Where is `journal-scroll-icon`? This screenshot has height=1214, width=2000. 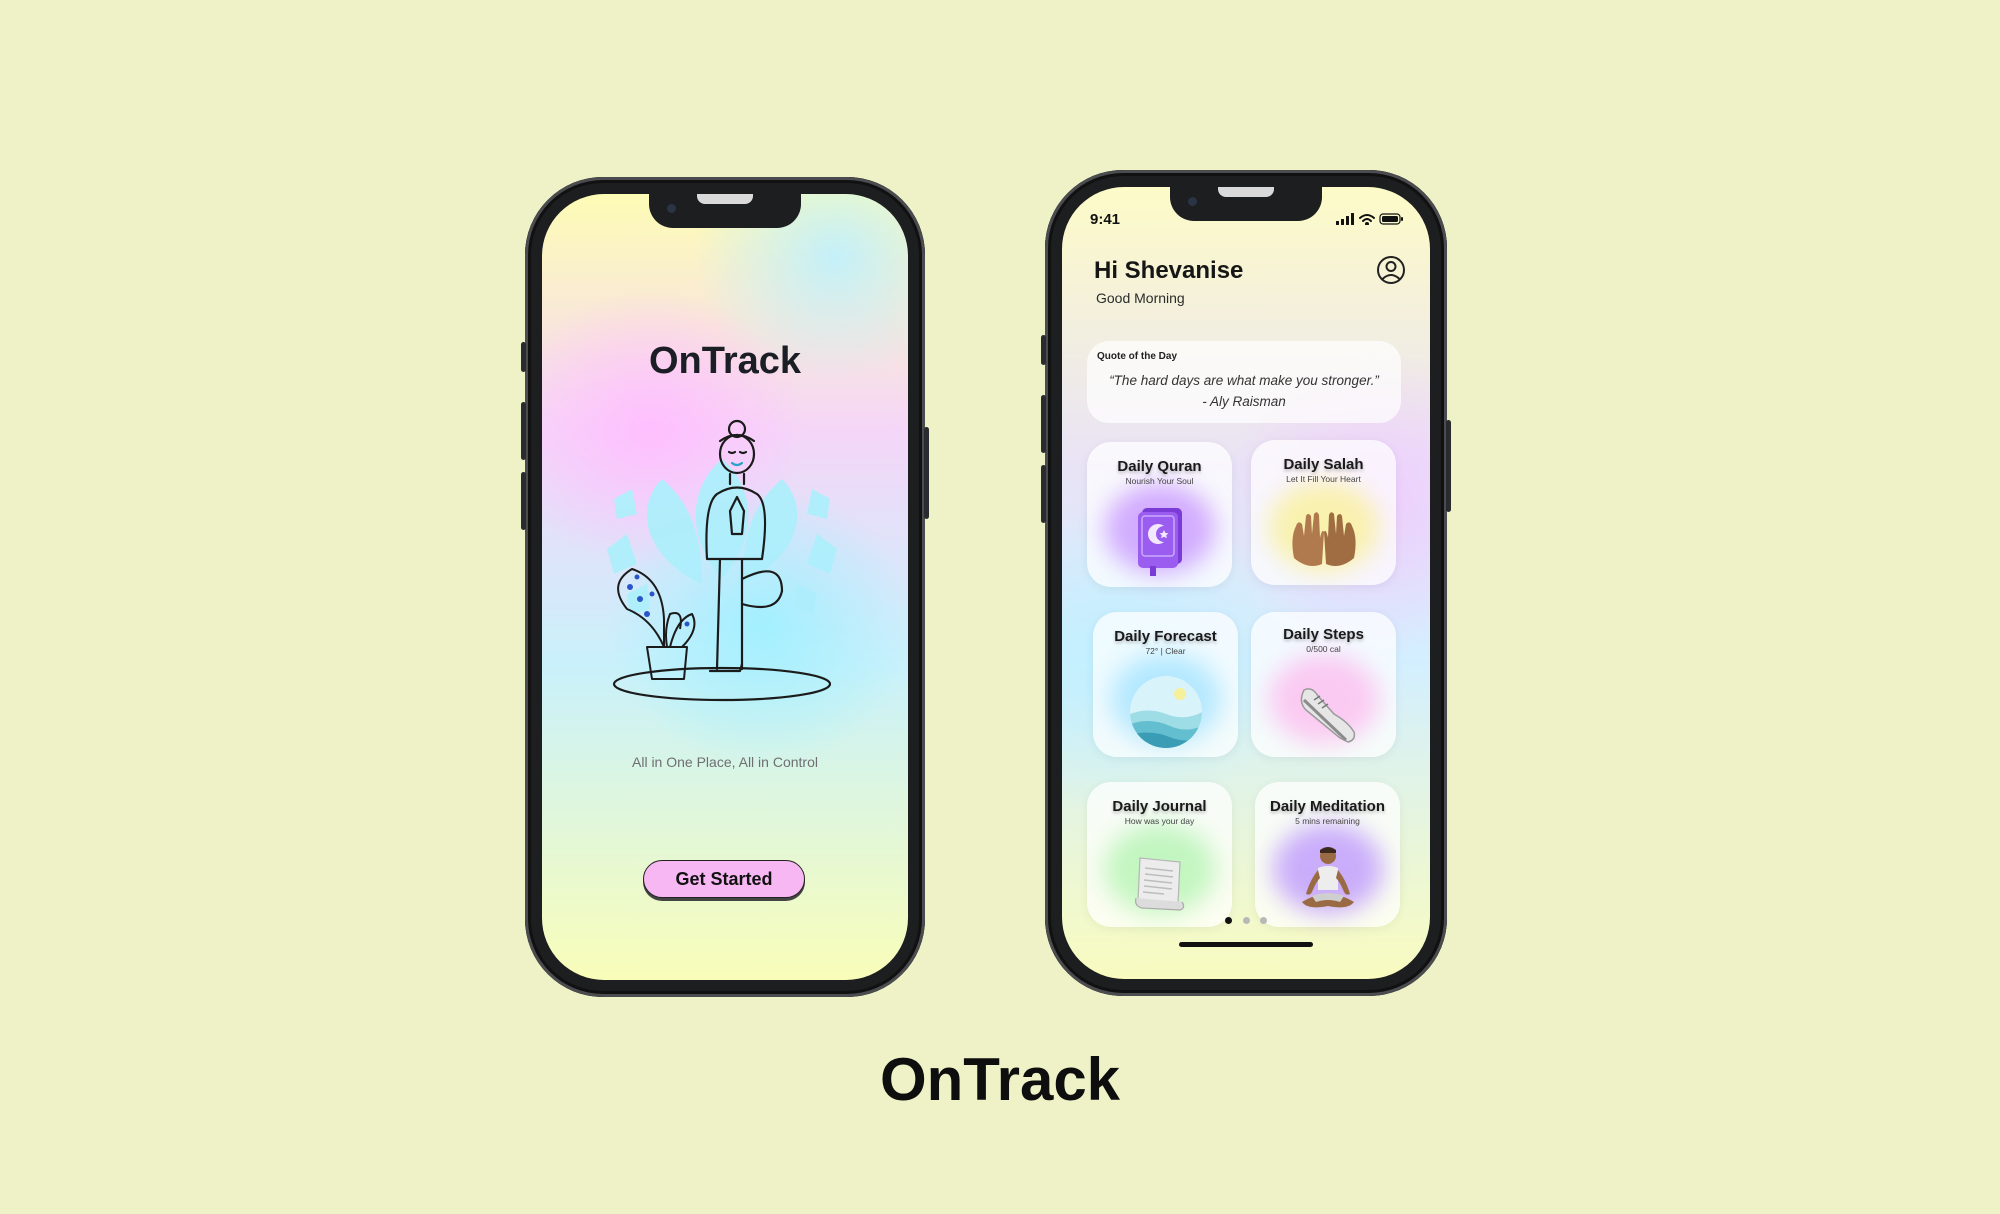
journal-scroll-icon is located at coordinates (1159, 884).